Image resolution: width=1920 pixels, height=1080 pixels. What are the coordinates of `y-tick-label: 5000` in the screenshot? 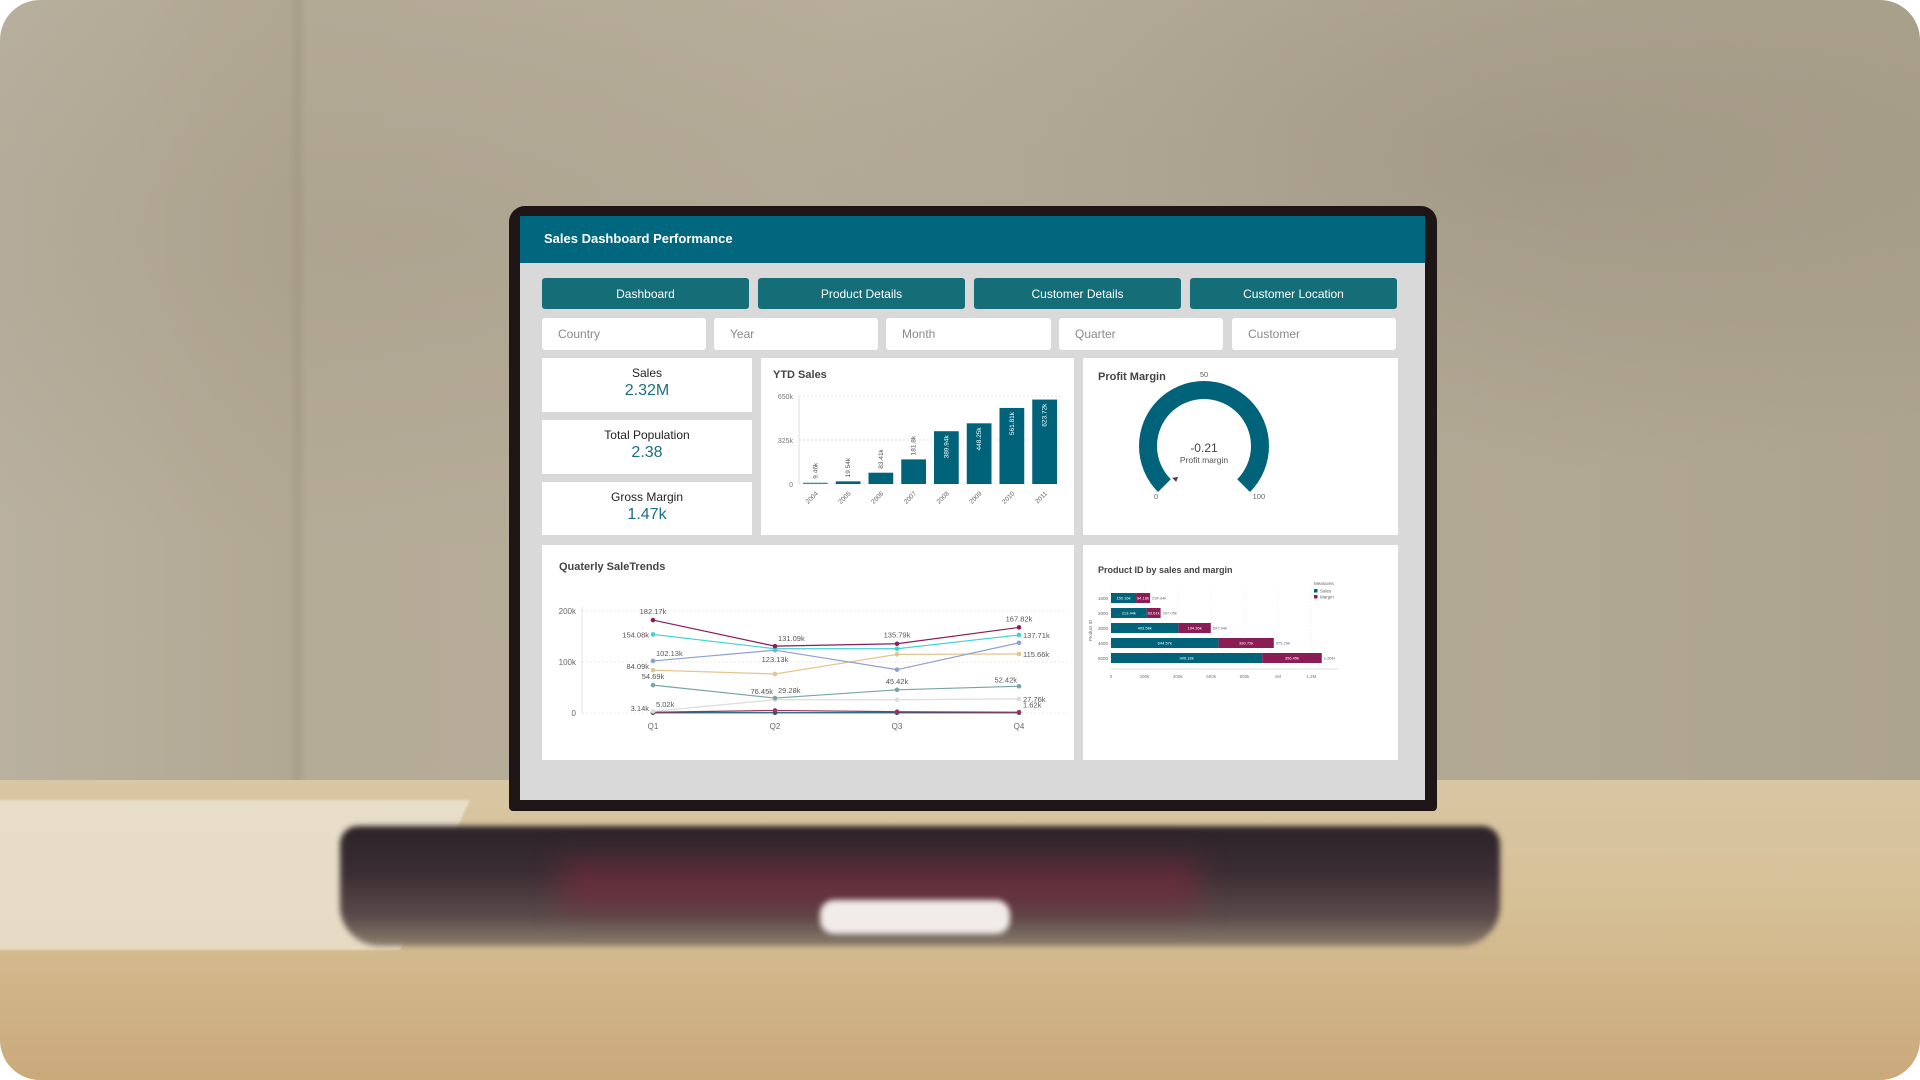 It's located at (1103, 658).